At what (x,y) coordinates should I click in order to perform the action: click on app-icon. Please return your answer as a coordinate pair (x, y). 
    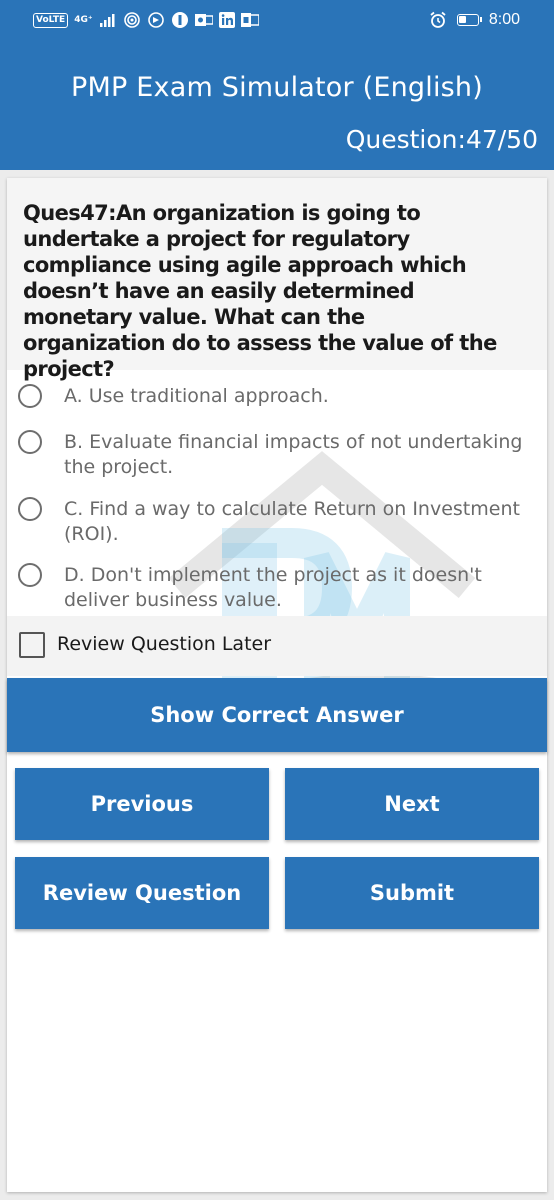
    Looking at the image, I should click on (179, 20).